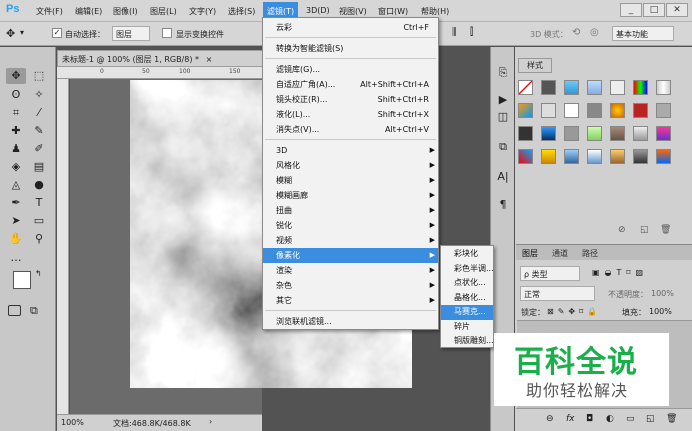  I want to click on move-tool-icon: ✥, so click(16, 76).